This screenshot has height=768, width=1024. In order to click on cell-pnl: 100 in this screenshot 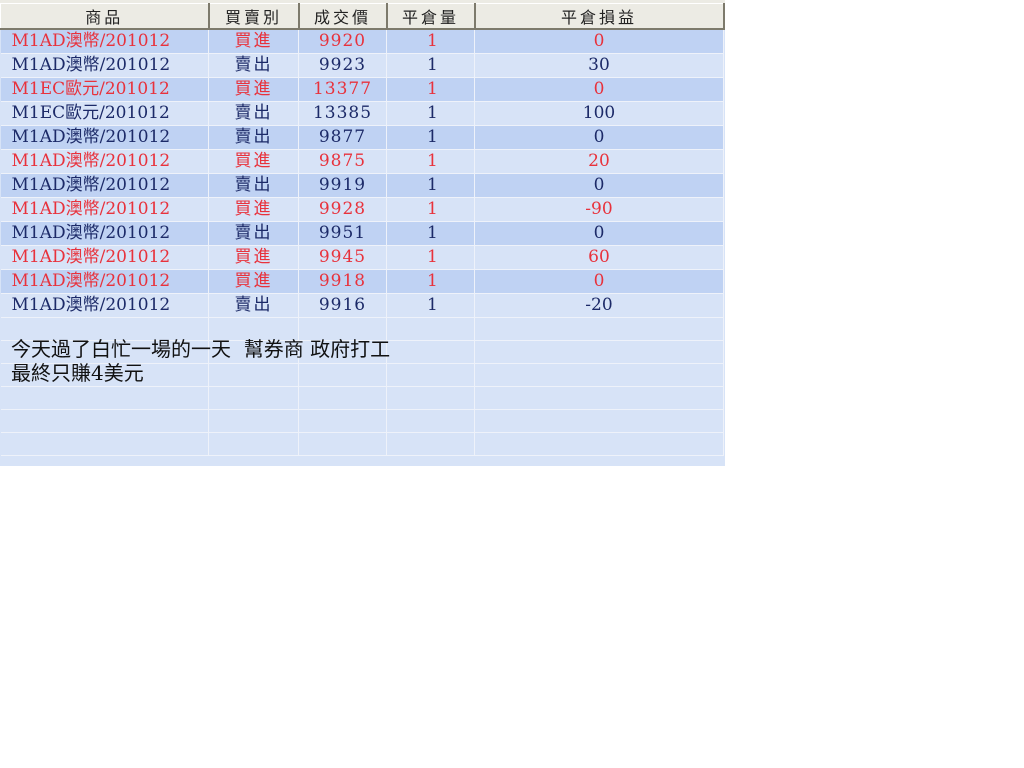, I will do `click(599, 113)`.